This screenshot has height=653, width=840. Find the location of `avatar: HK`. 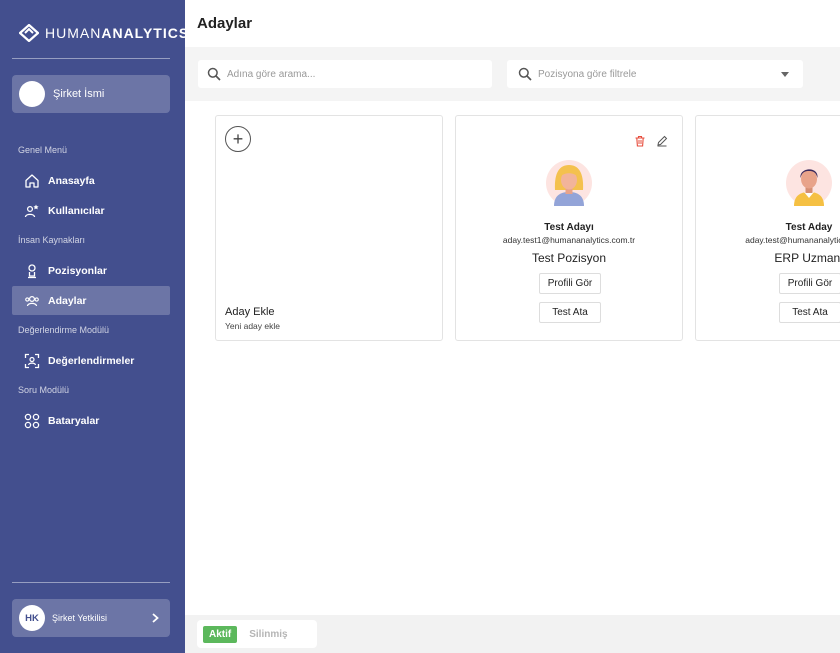

avatar: HK is located at coordinates (32, 618).